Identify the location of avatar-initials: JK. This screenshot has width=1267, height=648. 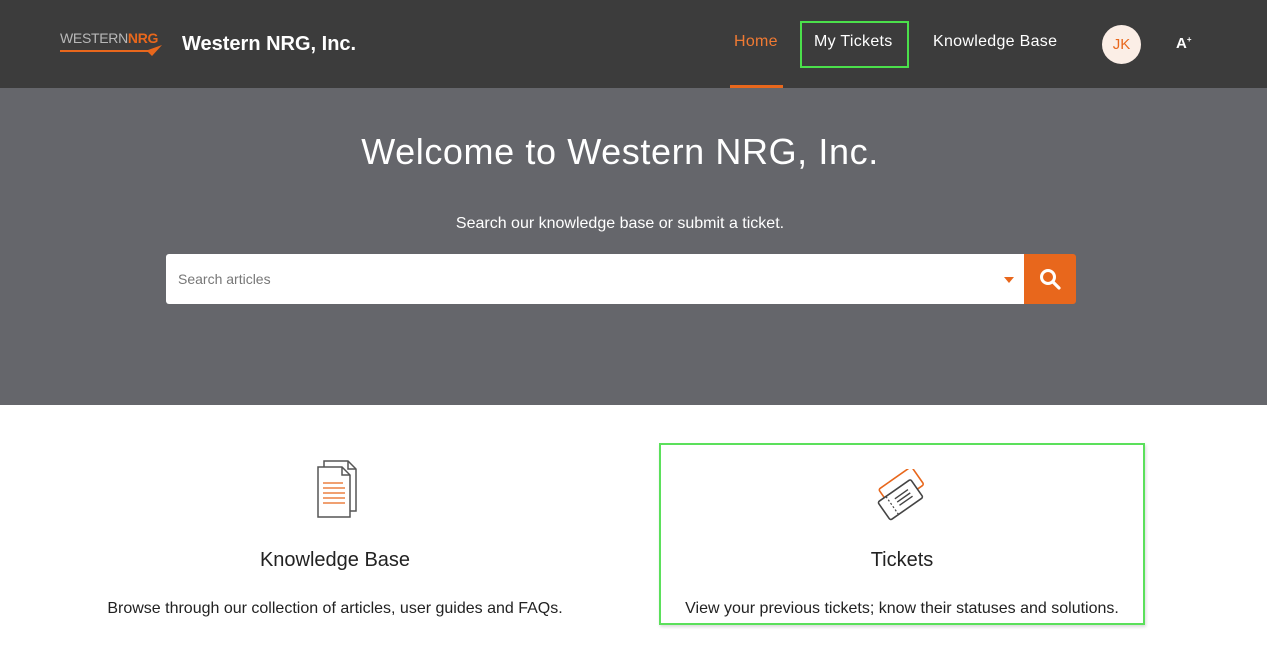
(1121, 44).